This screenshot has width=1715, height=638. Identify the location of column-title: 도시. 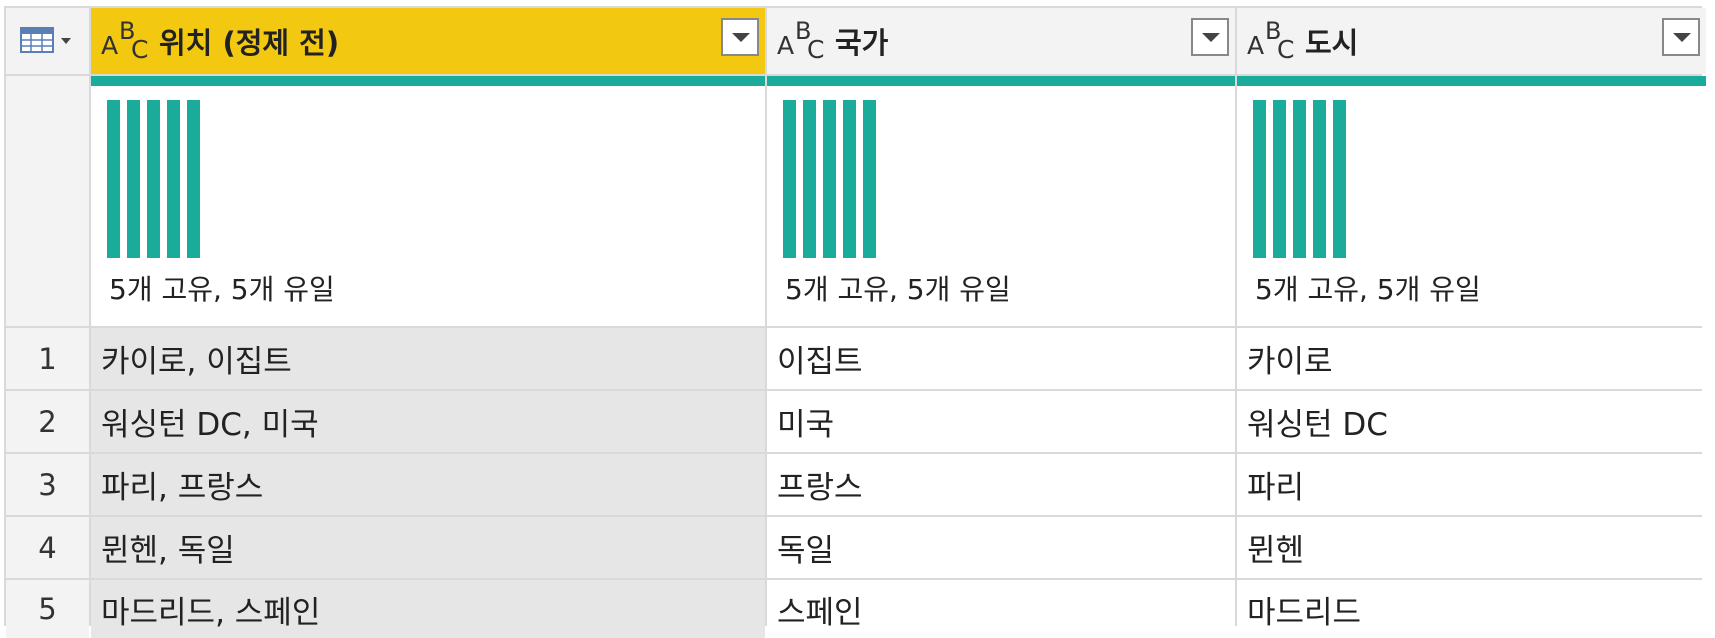
(1332, 43).